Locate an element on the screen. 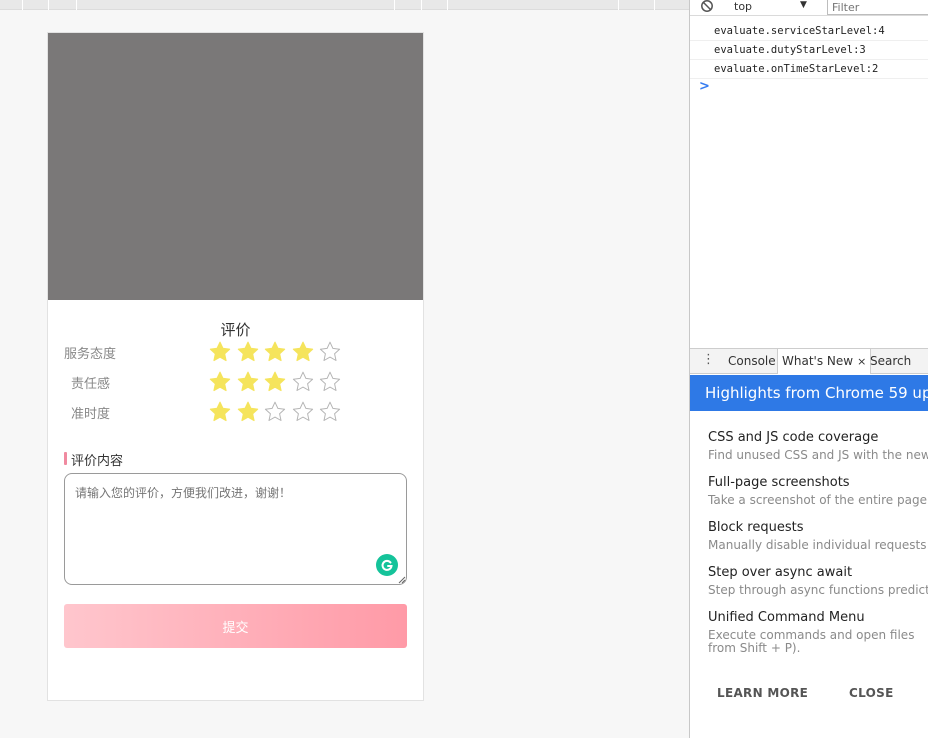 This screenshot has height=738, width=928. whats-new-item-title: Step over async await is located at coordinates (780, 572).